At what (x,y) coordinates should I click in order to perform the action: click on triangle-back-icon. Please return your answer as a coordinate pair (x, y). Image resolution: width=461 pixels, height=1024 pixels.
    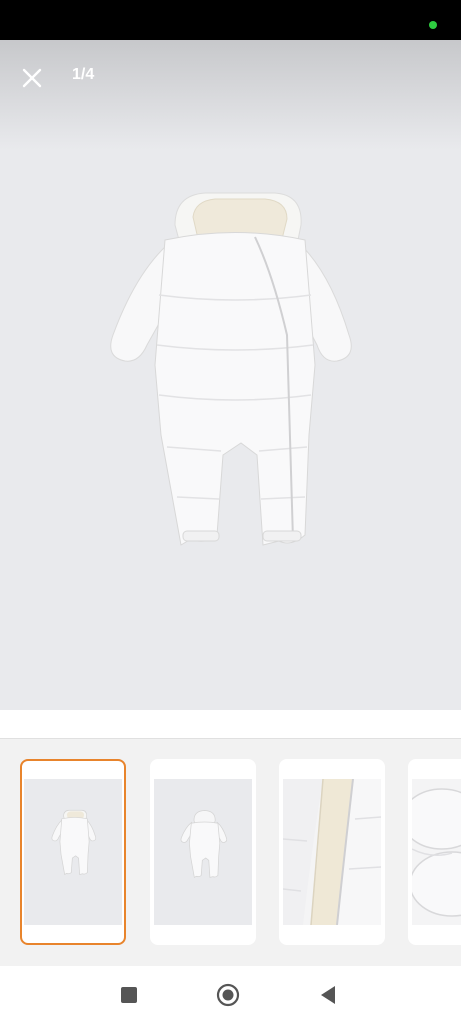
    Looking at the image, I should click on (328, 995).